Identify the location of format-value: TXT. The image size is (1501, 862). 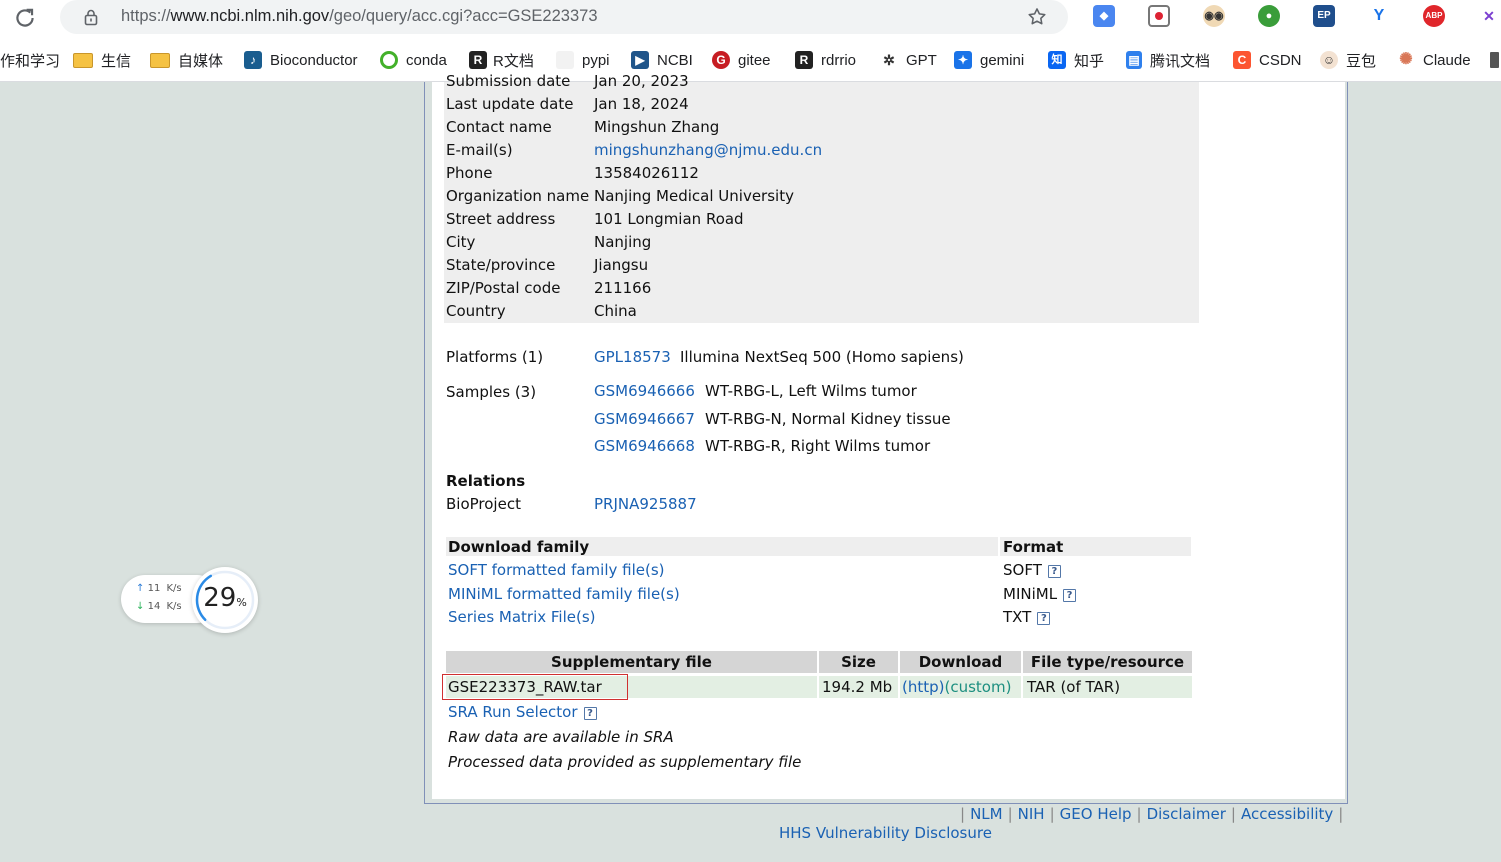
(1017, 617).